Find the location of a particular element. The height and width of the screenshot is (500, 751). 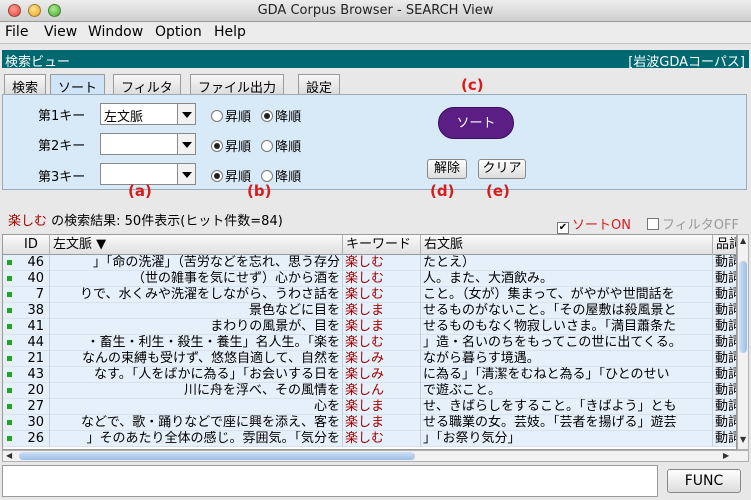

cell-left-context: 川に舟を浮べ、その風情を is located at coordinates (196, 391).